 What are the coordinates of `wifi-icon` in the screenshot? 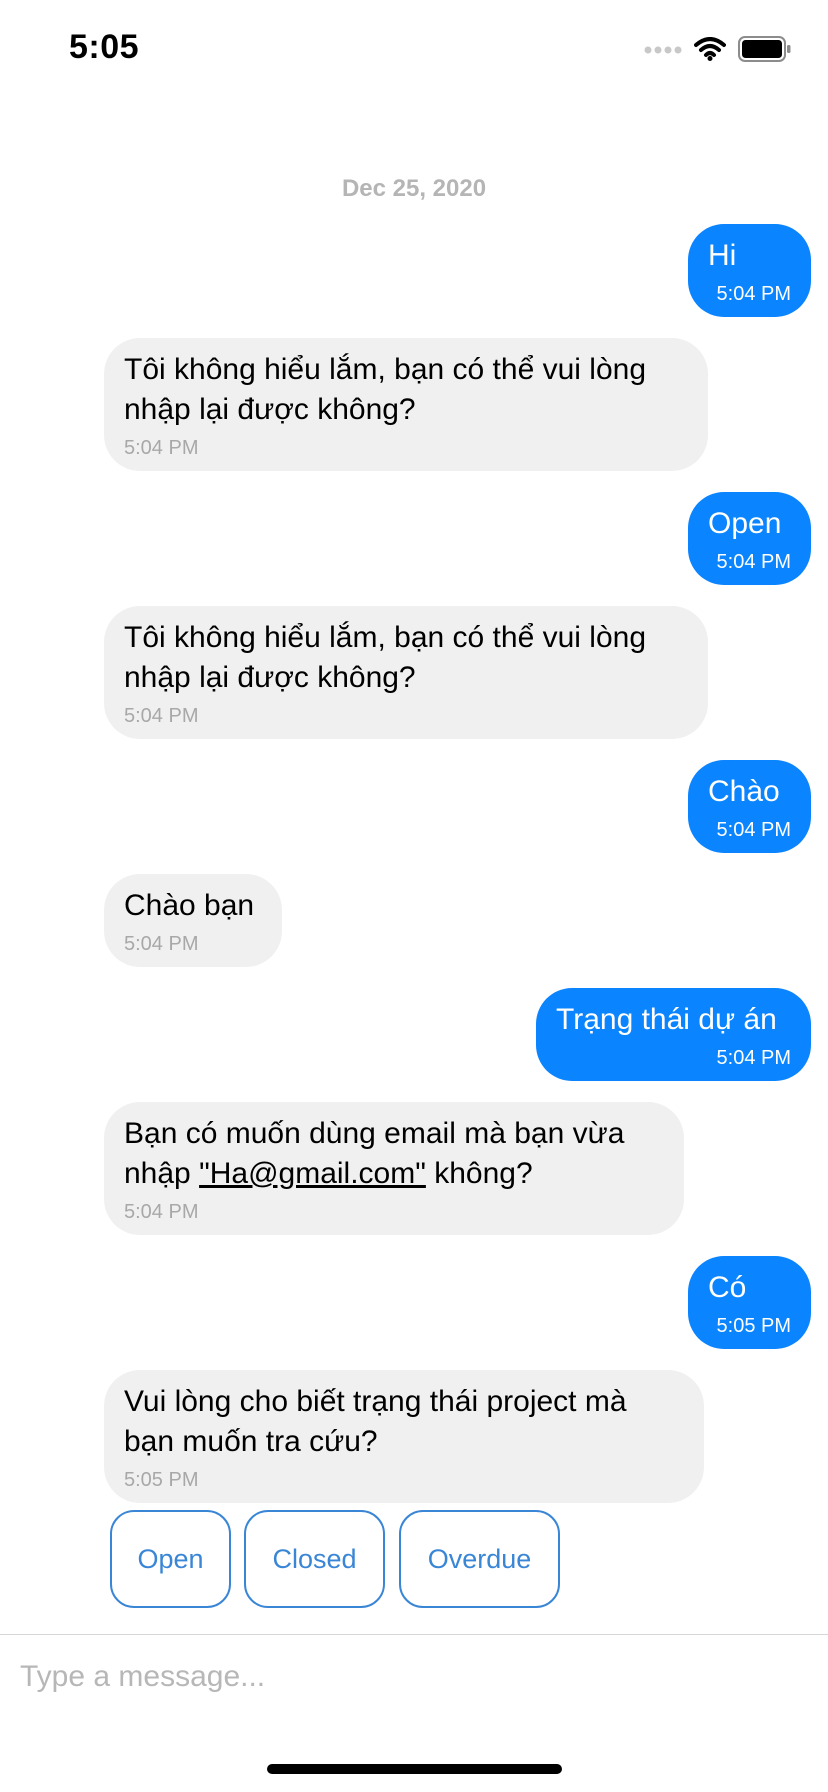 It's located at (710, 51).